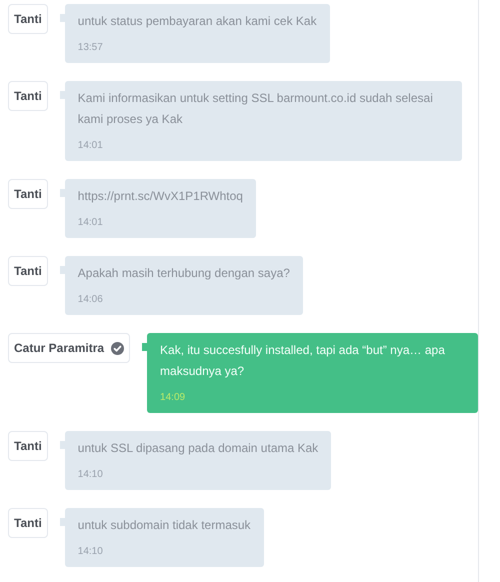 Image resolution: width=500 pixels, height=582 pixels. Describe the element at coordinates (197, 21) in the screenshot. I see `message-text: untuk status pembayaran akan kami cek Kak` at that location.